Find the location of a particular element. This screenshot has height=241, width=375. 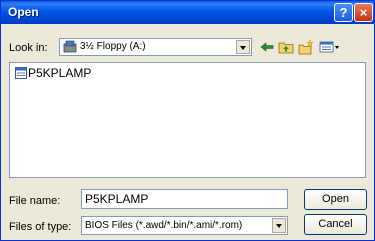

file-type-dropdown: BIOS Files (*.awd/*.bin/*.ami/*.rom) is located at coordinates (184, 225).